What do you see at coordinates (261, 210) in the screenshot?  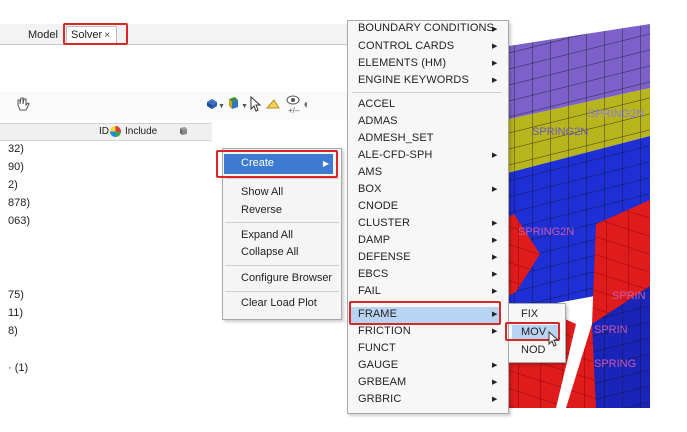 I see `menu-item-reverse: Reverse` at bounding box center [261, 210].